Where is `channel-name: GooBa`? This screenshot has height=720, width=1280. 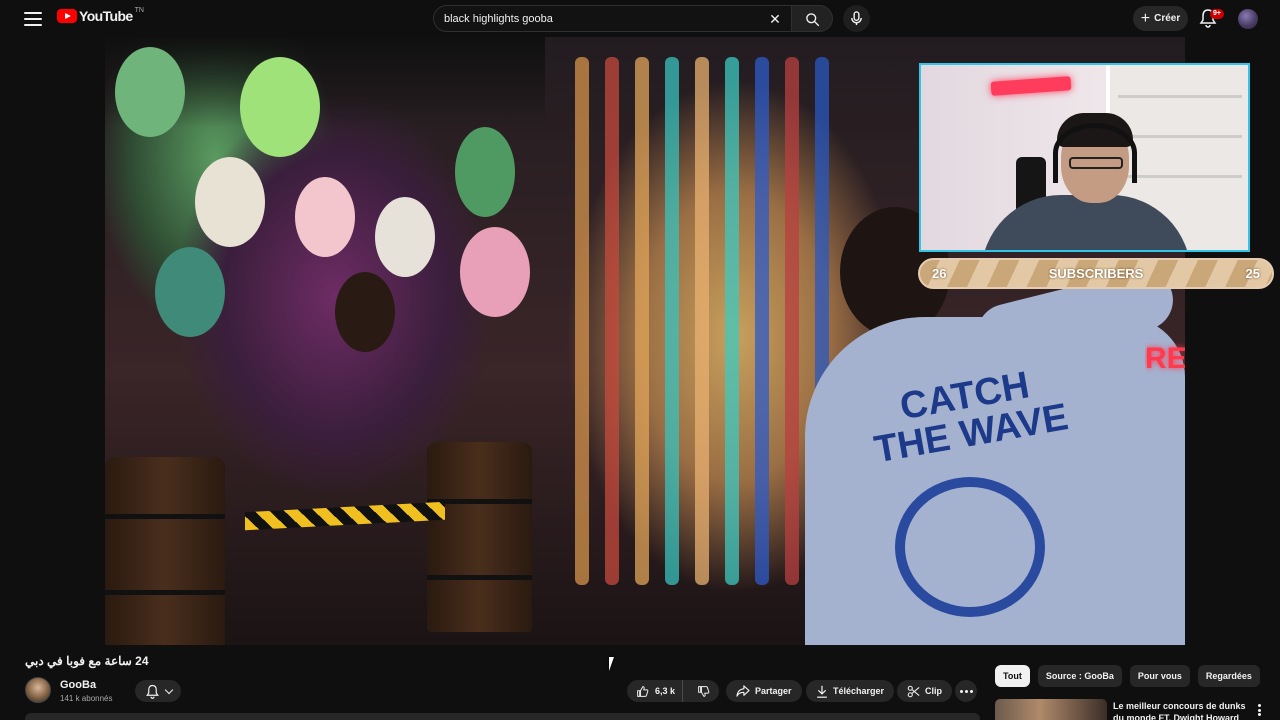
channel-name: GooBa is located at coordinates (78, 685).